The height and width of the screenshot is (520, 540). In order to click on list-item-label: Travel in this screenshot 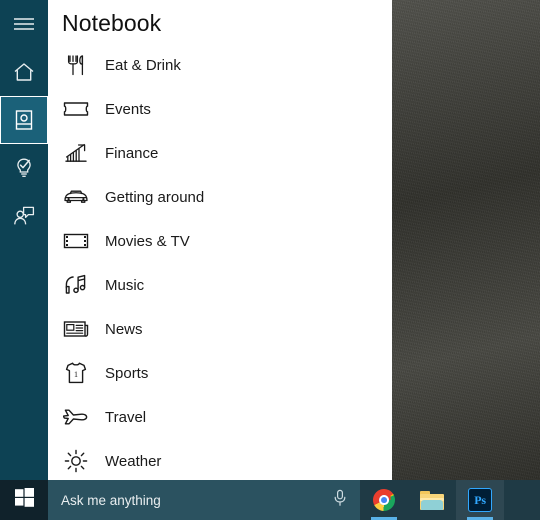, I will do `click(126, 417)`.